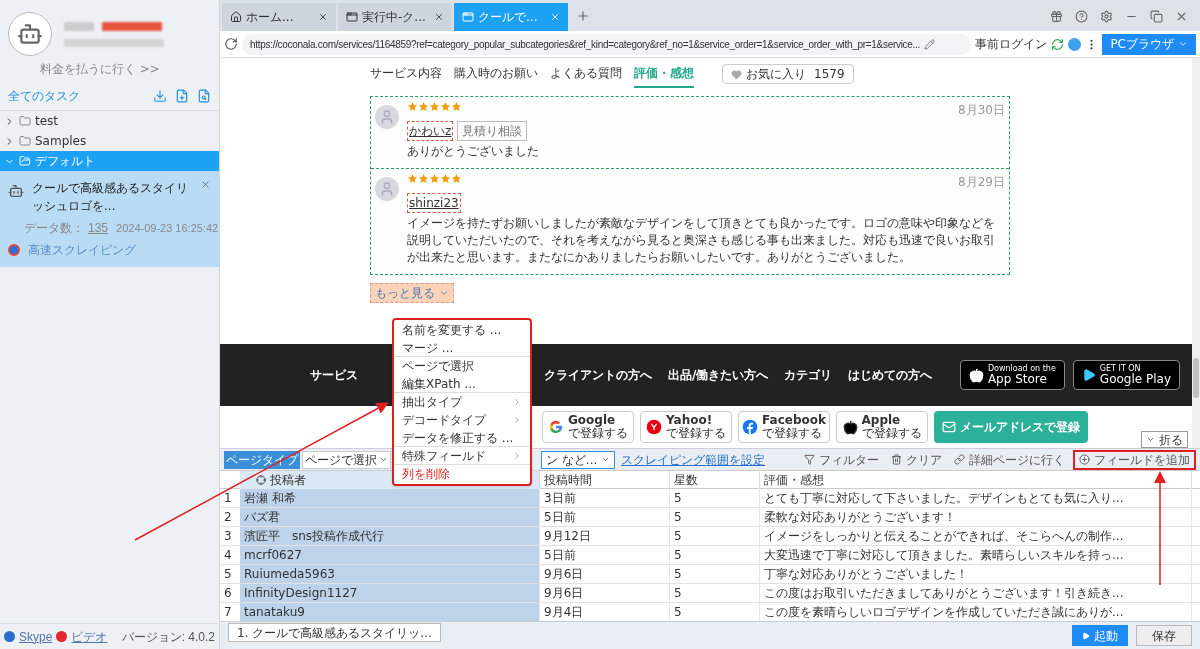 This screenshot has height=649, width=1200. I want to click on store-badge: Download on the App Store, so click(1012, 375).